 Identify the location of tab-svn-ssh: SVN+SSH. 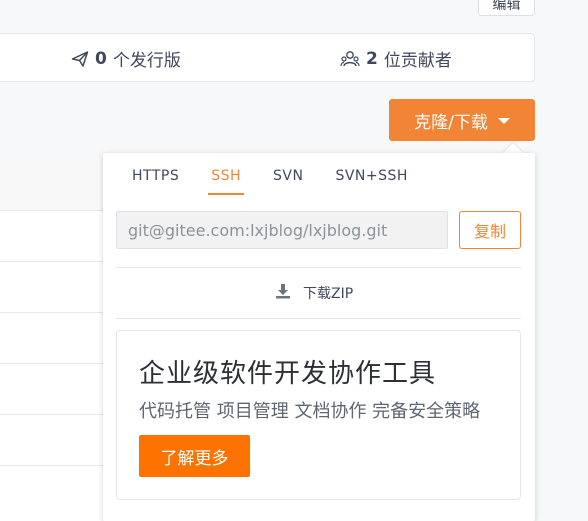
(371, 178).